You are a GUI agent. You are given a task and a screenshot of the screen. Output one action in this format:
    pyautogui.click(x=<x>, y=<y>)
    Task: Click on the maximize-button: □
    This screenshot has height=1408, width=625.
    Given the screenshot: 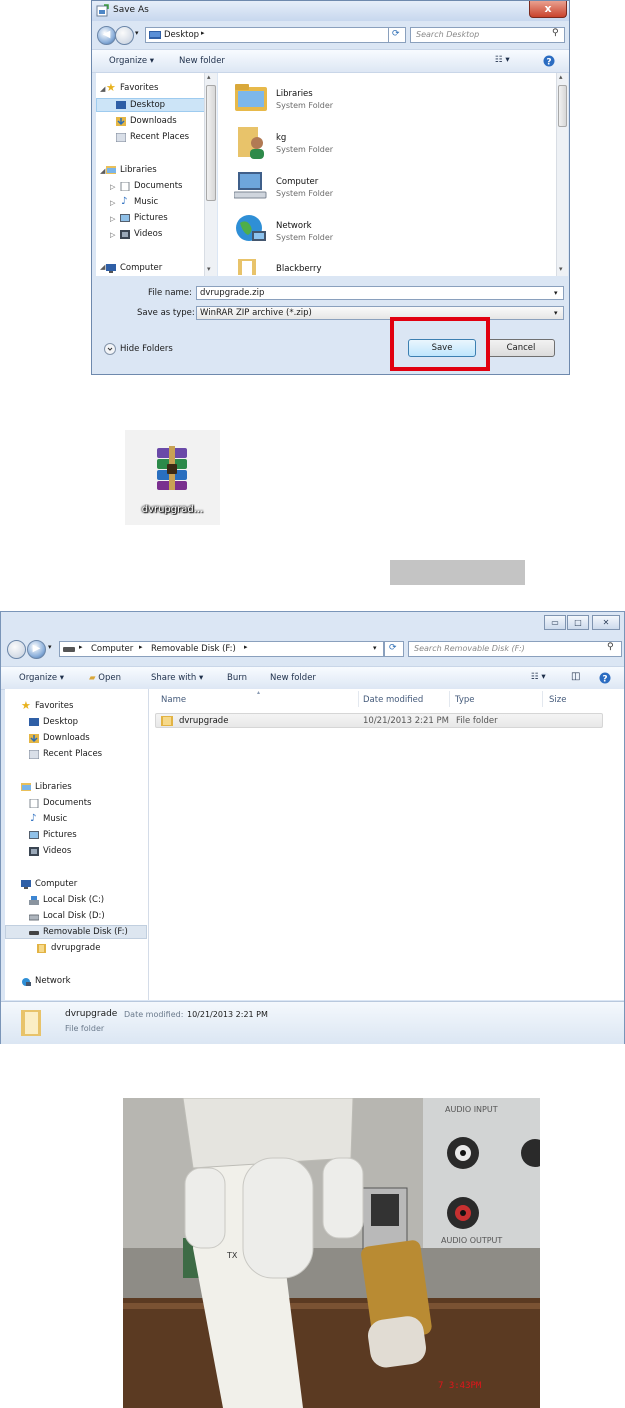 What is the action you would take?
    pyautogui.click(x=578, y=622)
    